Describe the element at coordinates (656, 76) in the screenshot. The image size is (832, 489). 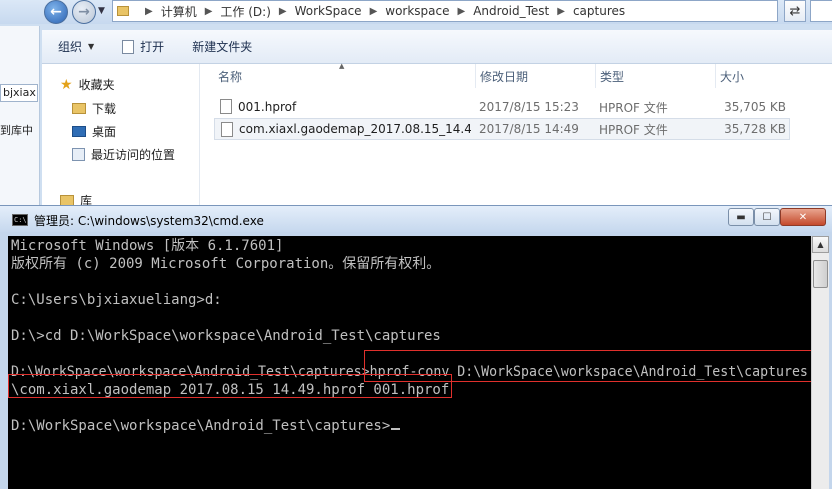
I see `column-header-type: 类型` at that location.